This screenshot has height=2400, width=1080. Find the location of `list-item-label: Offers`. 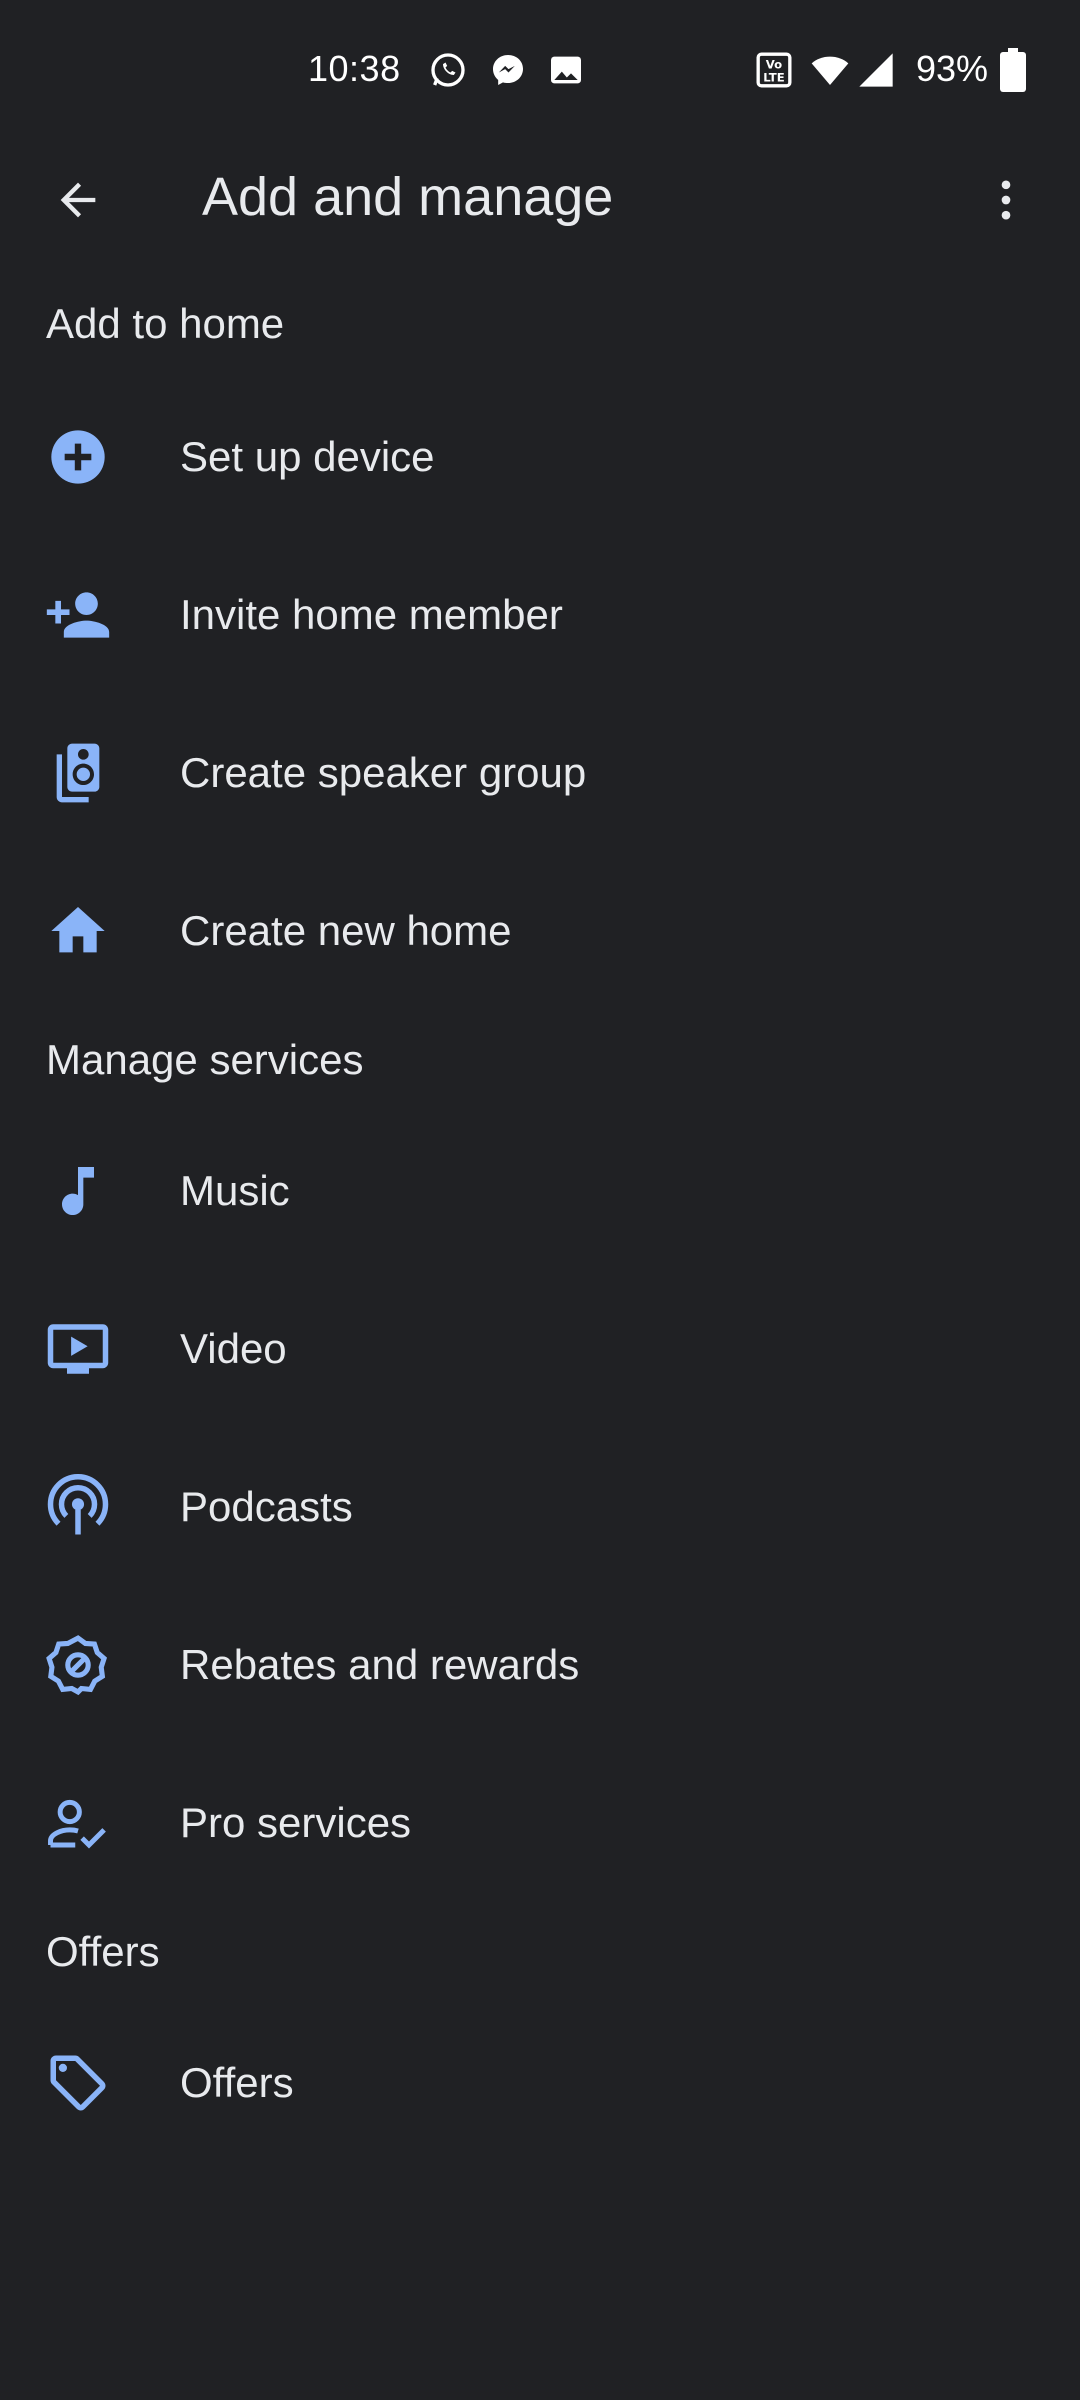

list-item-label: Offers is located at coordinates (237, 2082).